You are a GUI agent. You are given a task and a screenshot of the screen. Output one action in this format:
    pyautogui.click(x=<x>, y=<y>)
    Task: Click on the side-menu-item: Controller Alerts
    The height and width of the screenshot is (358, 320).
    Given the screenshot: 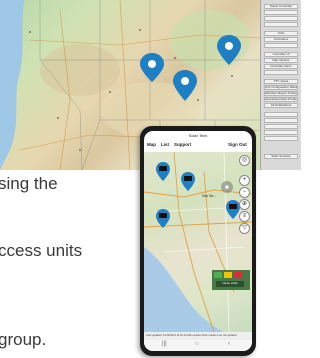 What is the action you would take?
    pyautogui.click(x=281, y=66)
    